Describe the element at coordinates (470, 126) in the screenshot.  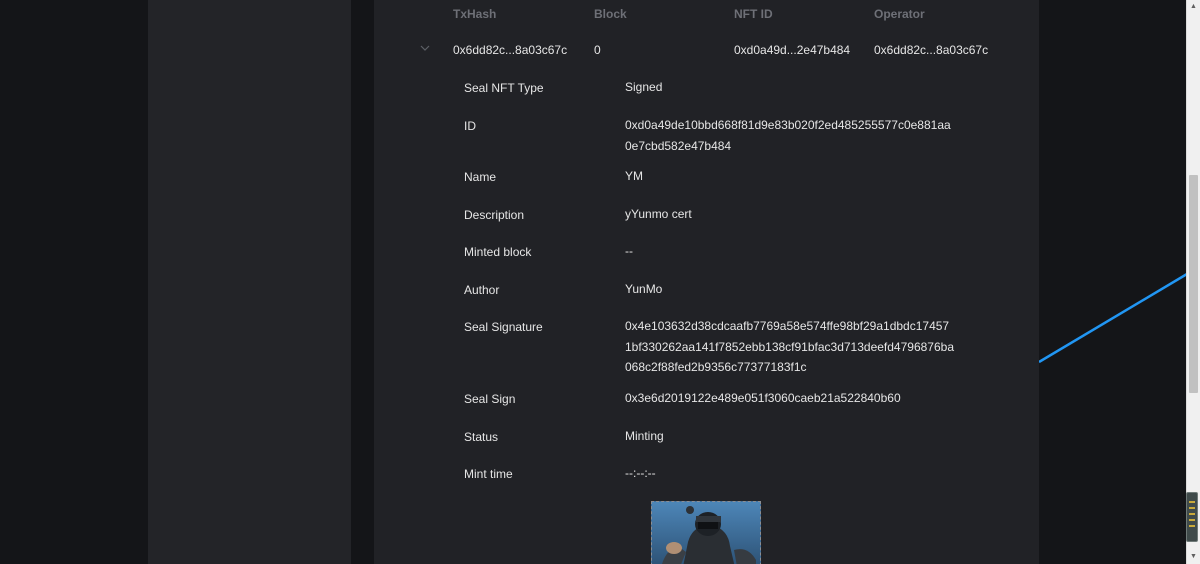
I see `id-label: ID` at that location.